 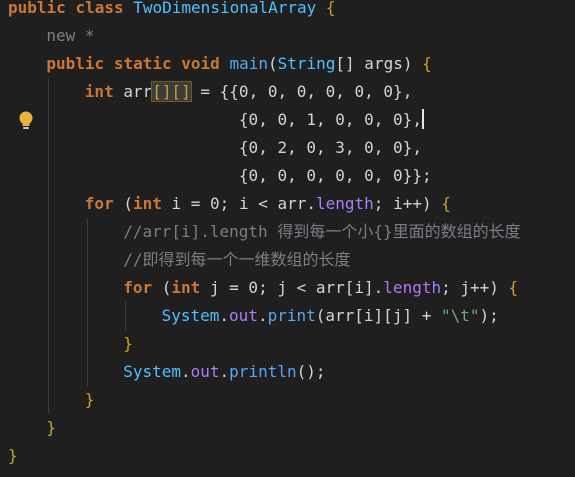 I want to click on code-token: static, so click(x=142, y=63).